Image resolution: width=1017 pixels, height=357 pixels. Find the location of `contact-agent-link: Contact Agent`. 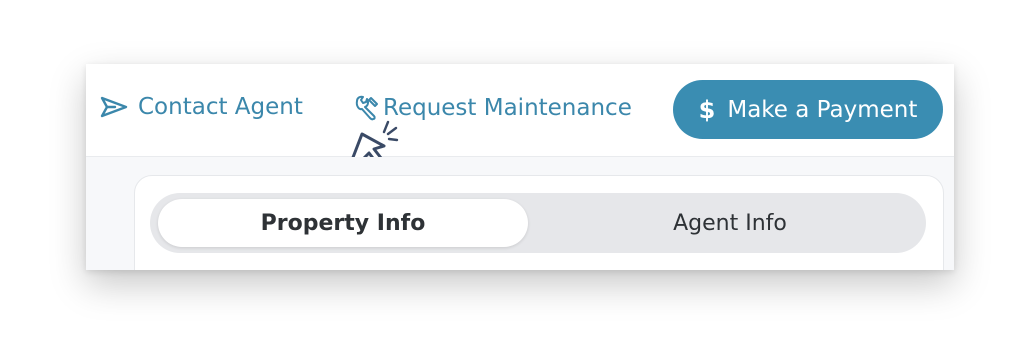

contact-agent-link: Contact Agent is located at coordinates (201, 107).